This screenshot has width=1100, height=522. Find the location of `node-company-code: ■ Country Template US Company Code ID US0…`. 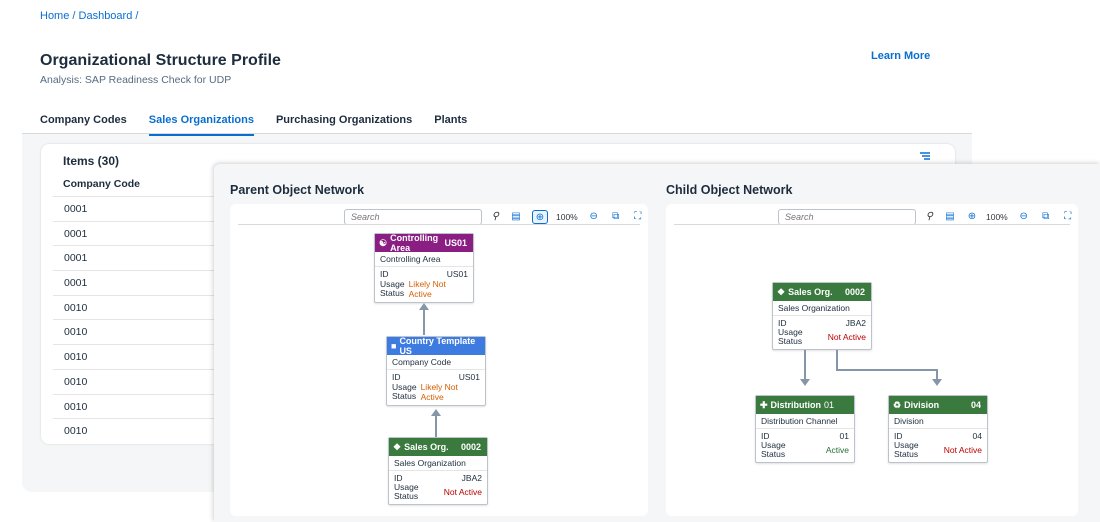

node-company-code: ■ Country Template US Company Code ID US0… is located at coordinates (436, 371).